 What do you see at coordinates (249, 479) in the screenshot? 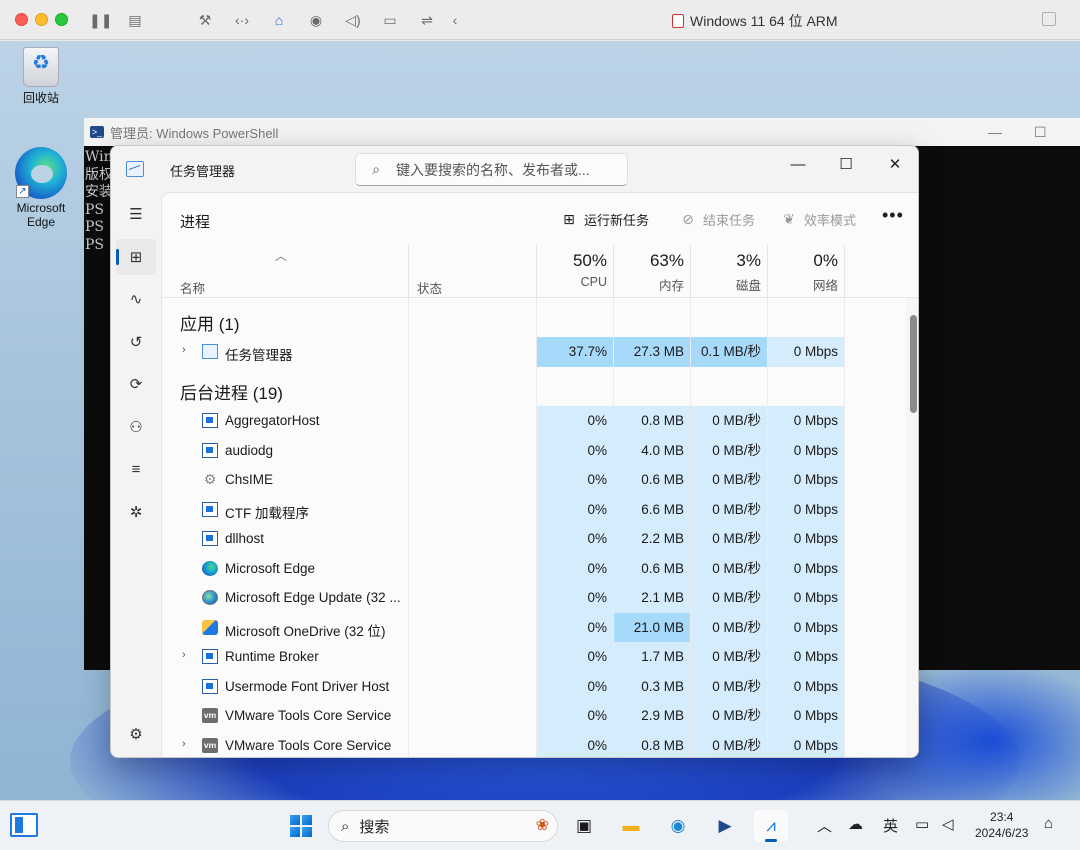
I see `process-name: ChsIME` at bounding box center [249, 479].